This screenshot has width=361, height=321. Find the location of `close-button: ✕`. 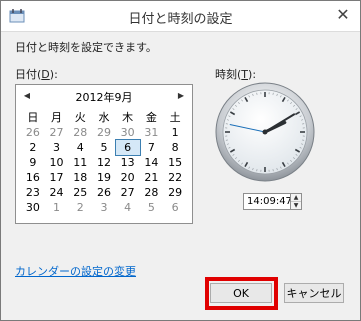

close-button: ✕ is located at coordinates (343, 15).